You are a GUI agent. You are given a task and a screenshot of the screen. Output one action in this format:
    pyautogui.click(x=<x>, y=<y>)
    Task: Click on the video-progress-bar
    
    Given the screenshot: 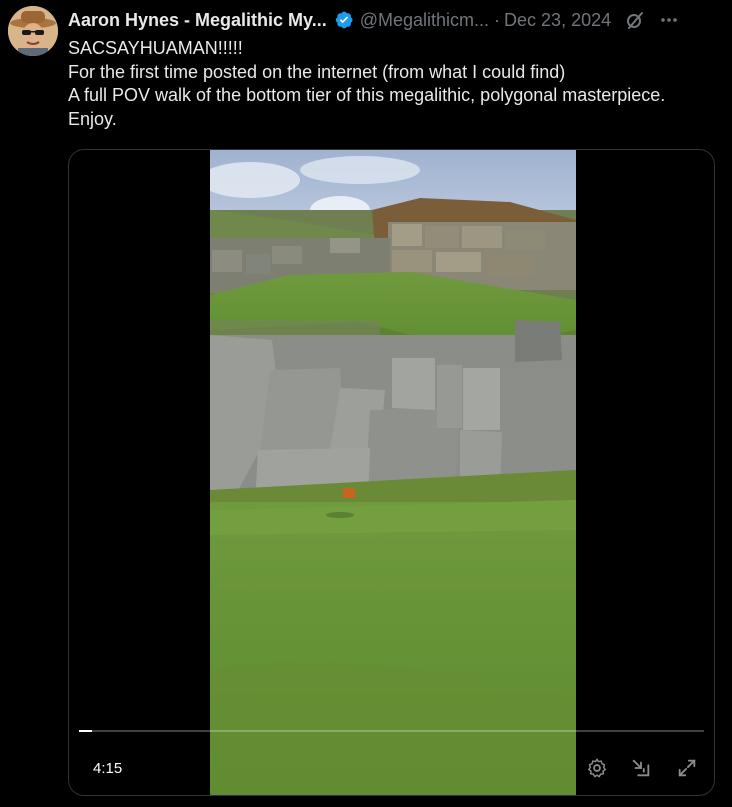 What is the action you would take?
    pyautogui.click(x=391, y=731)
    